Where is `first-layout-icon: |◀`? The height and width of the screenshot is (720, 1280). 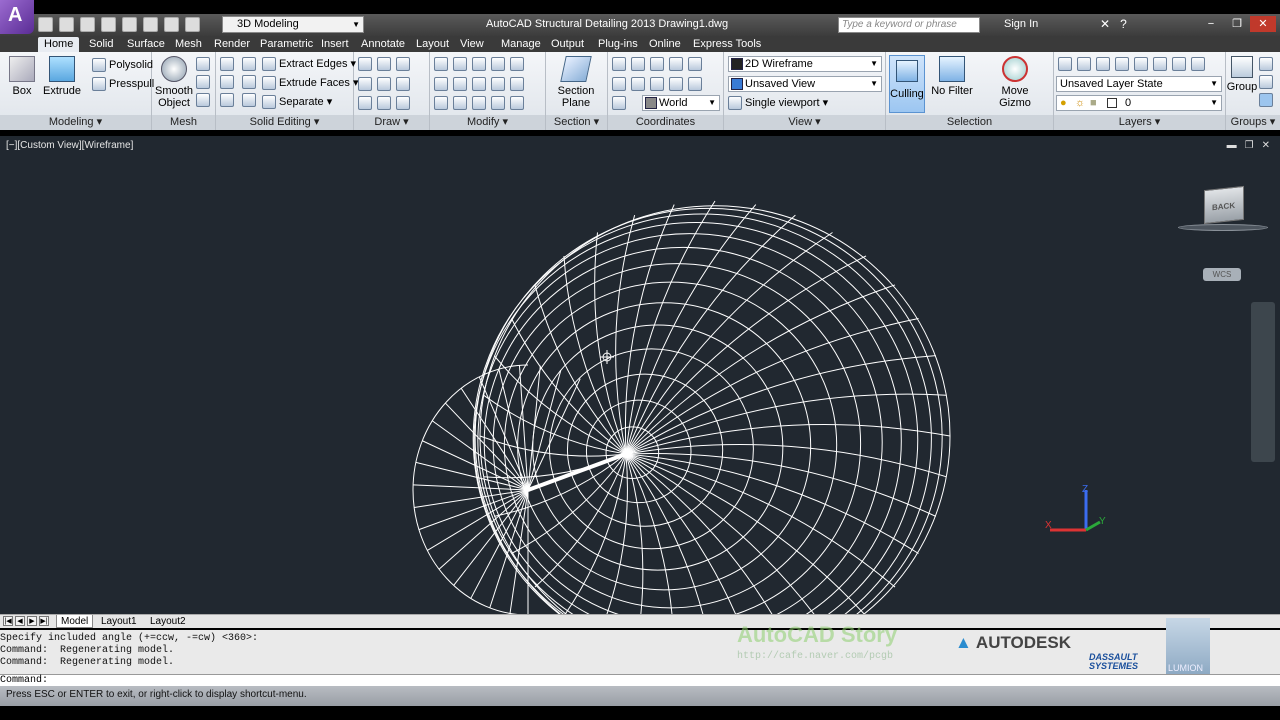 first-layout-icon: |◀ is located at coordinates (8, 621).